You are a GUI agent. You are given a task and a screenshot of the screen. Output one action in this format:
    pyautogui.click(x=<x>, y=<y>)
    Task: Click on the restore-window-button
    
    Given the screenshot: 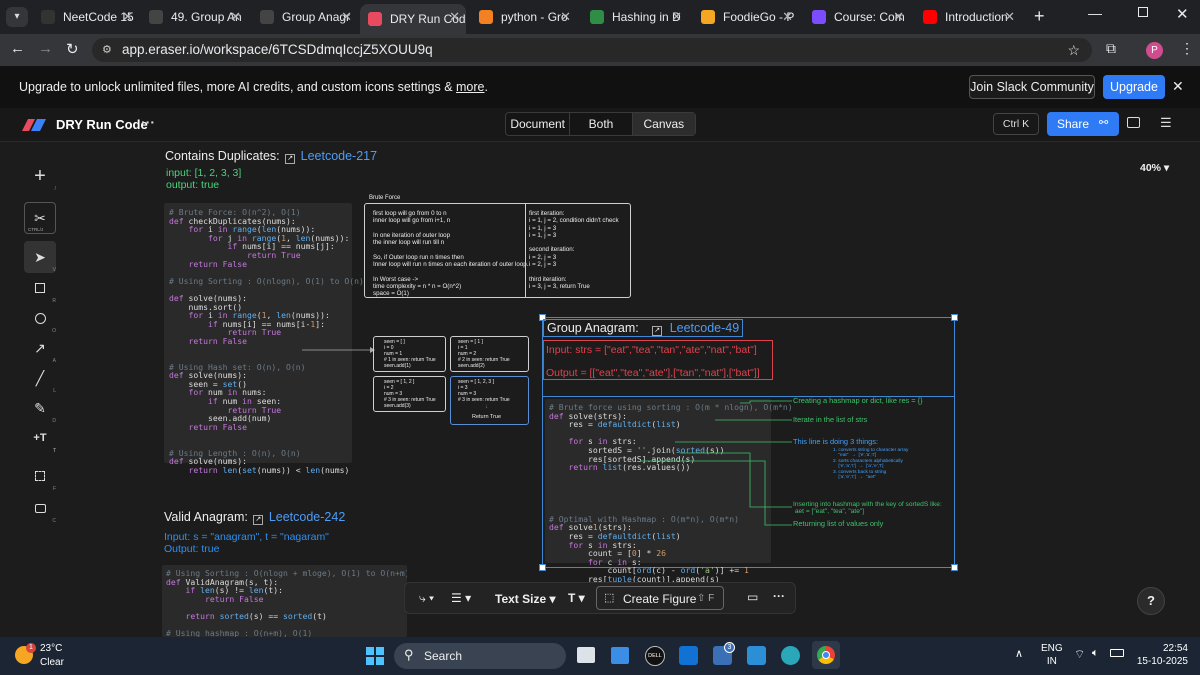 What is the action you would take?
    pyautogui.click(x=1143, y=12)
    